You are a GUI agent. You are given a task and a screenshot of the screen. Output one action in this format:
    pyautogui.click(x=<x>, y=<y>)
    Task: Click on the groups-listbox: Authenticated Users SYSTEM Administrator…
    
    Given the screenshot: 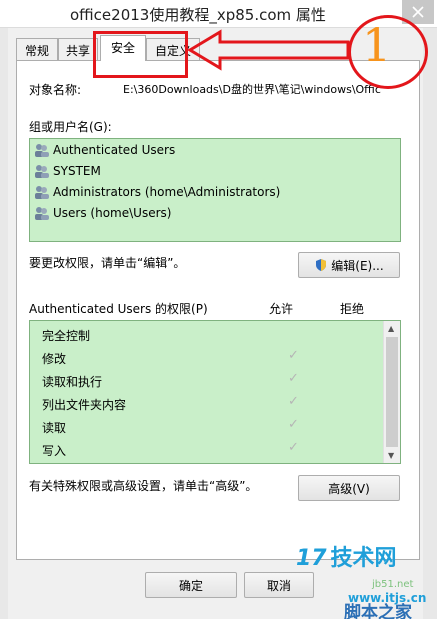 What is the action you would take?
    pyautogui.click(x=215, y=190)
    